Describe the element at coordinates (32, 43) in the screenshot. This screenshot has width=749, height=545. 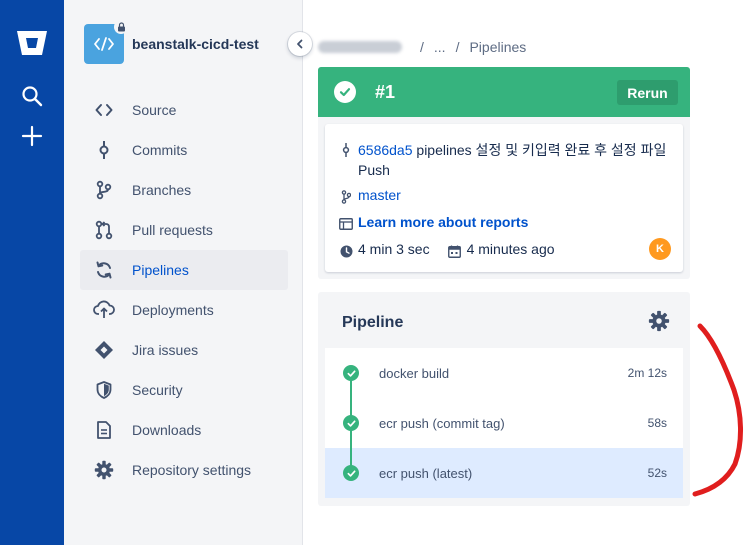
I see `bitbucket-logo-icon` at that location.